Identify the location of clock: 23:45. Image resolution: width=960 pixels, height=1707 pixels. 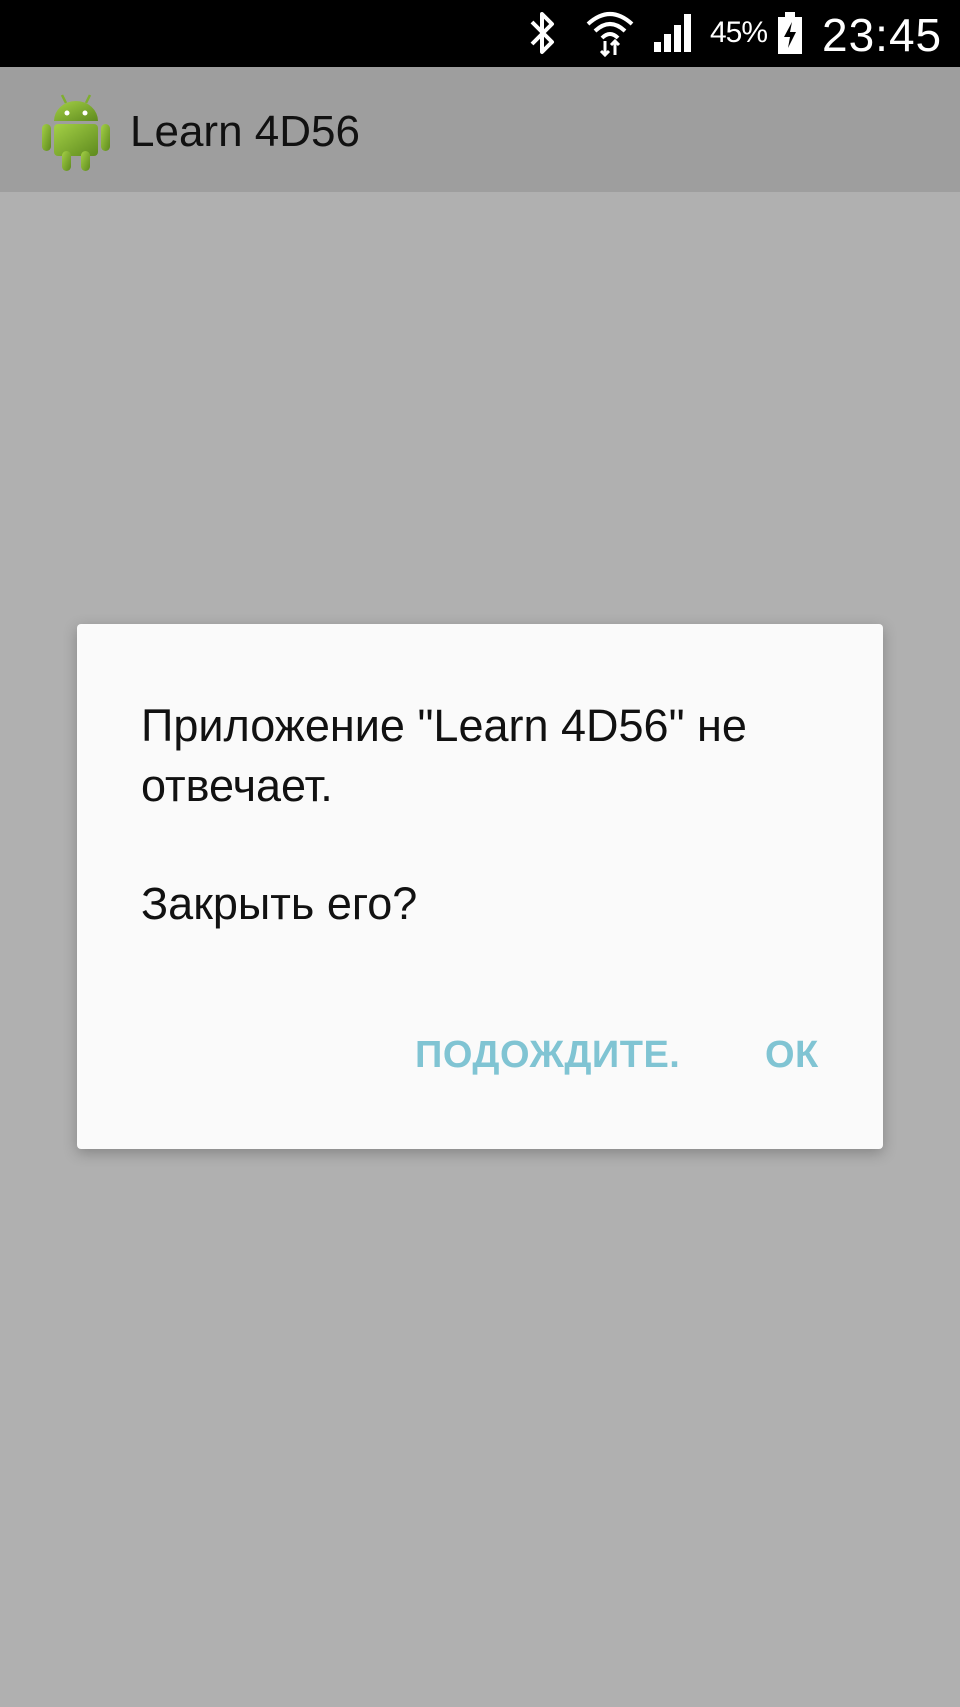
(882, 35).